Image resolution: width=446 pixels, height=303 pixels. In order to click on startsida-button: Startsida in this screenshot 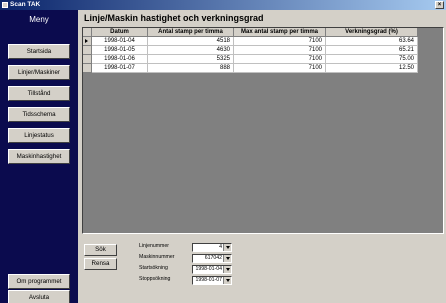, I will do `click(39, 51)`.